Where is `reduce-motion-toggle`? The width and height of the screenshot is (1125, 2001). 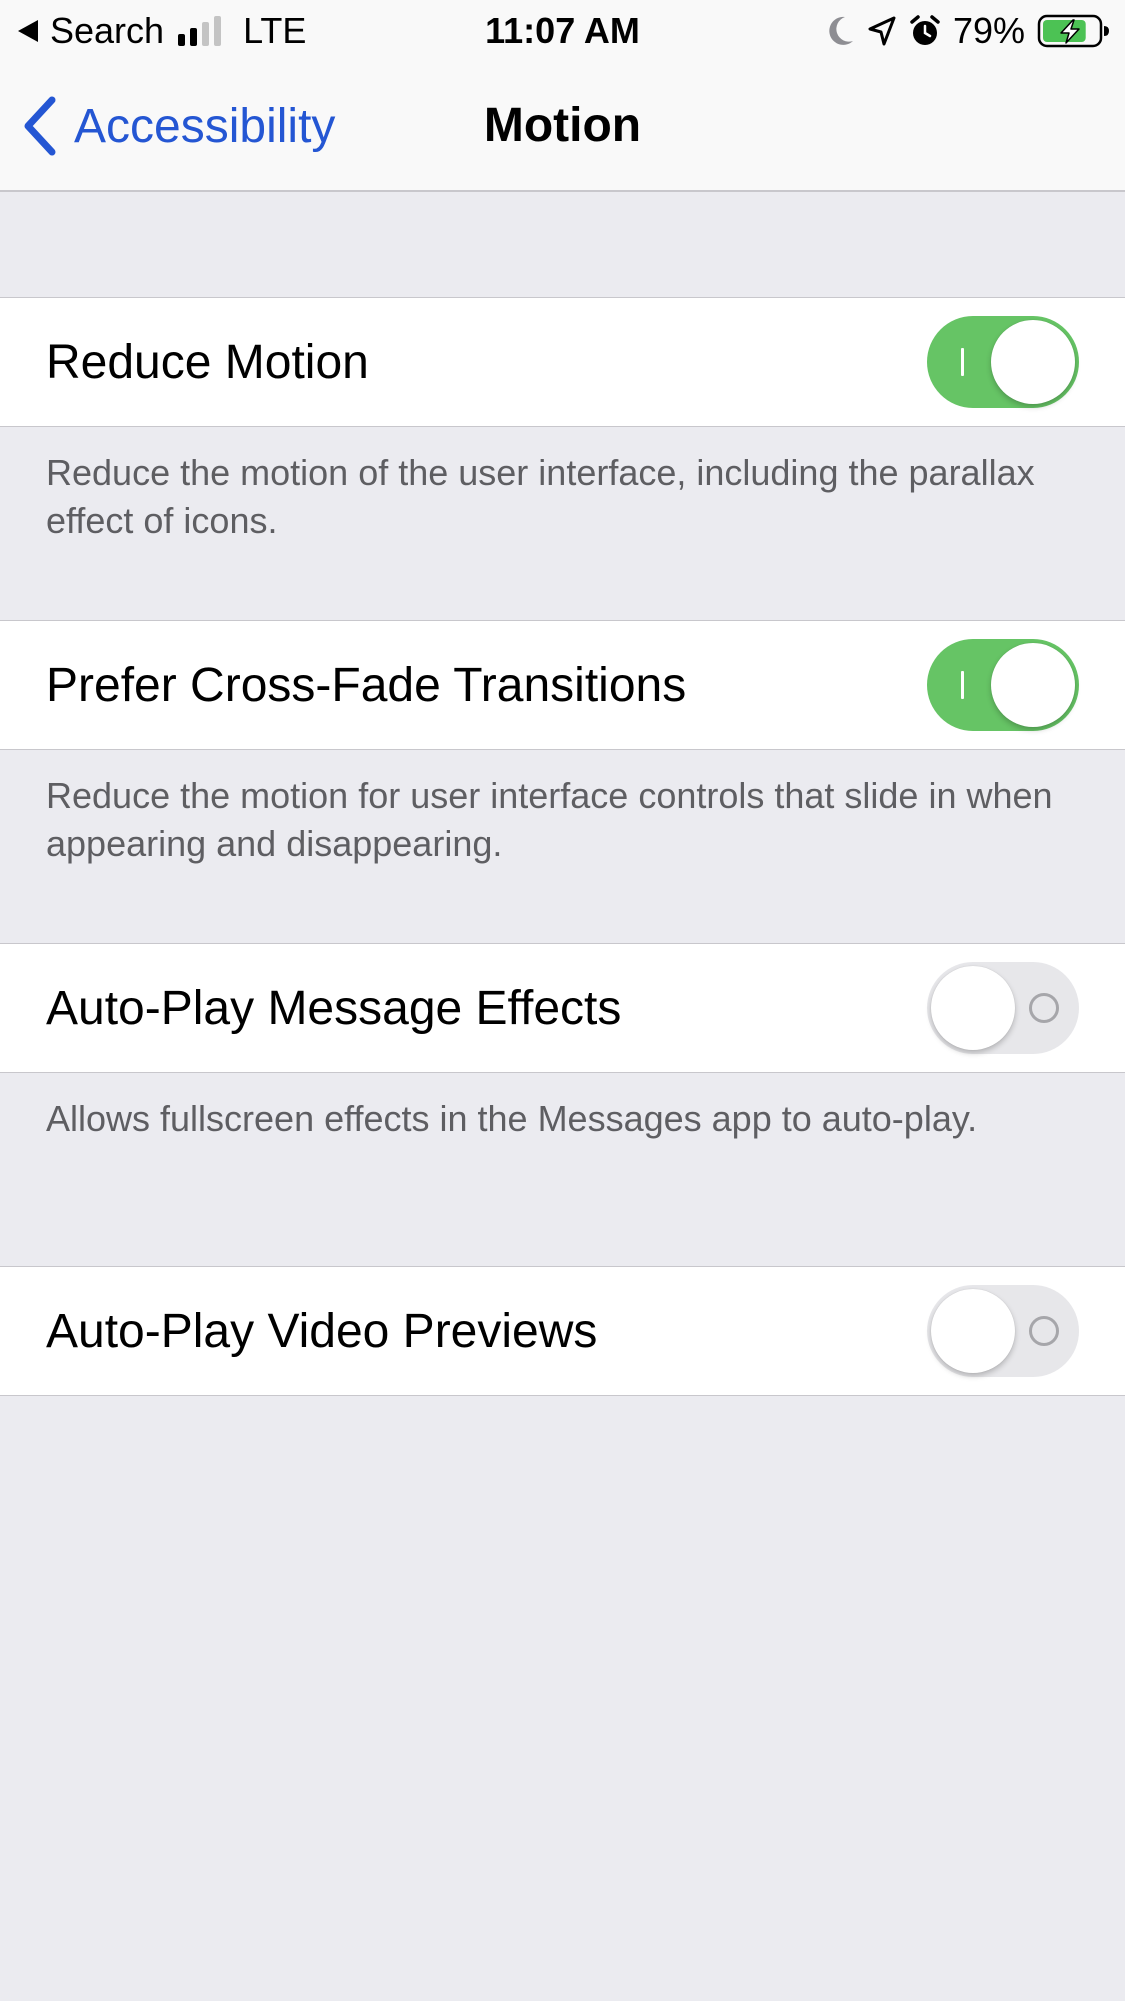 reduce-motion-toggle is located at coordinates (1003, 362).